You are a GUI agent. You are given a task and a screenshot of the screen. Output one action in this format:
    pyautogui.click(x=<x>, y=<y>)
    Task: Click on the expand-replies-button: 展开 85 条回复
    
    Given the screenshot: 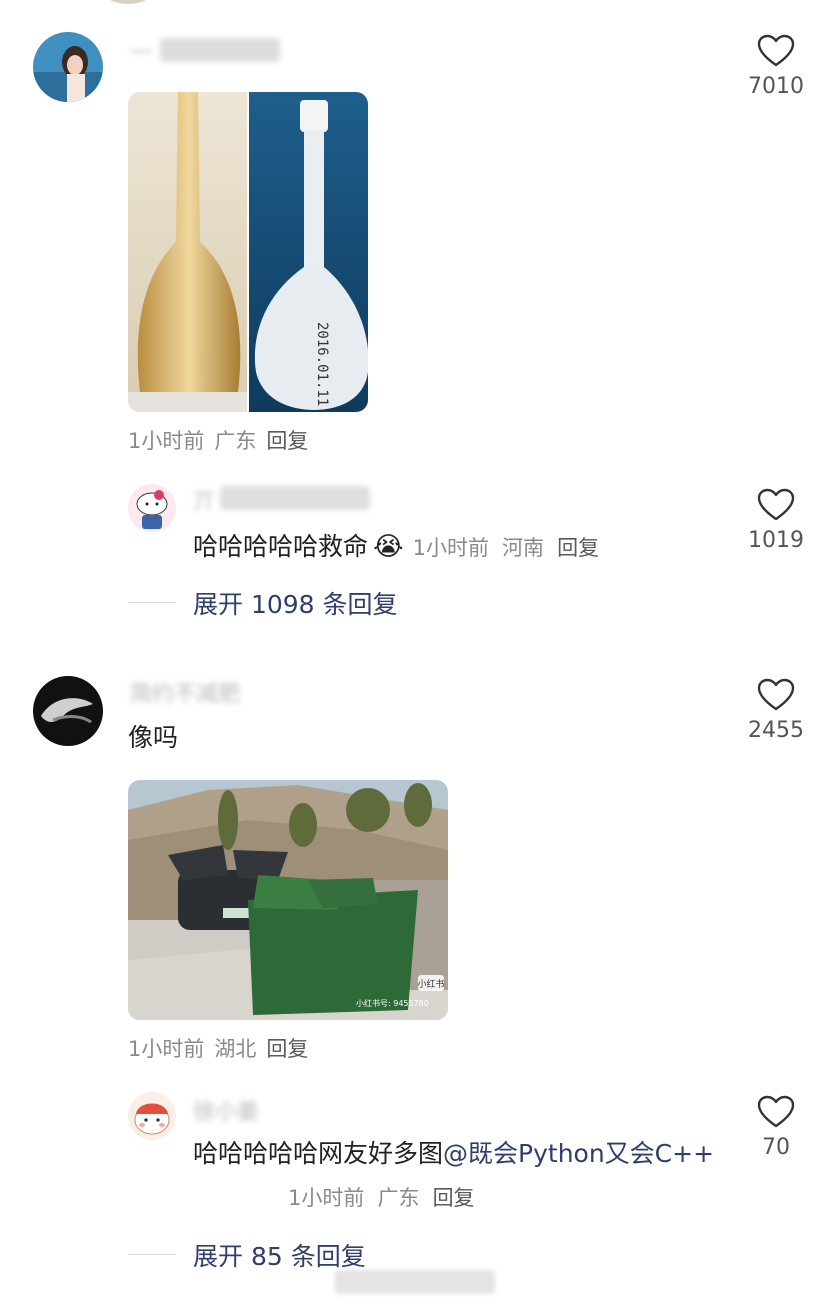 What is the action you would take?
    pyautogui.click(x=279, y=1255)
    